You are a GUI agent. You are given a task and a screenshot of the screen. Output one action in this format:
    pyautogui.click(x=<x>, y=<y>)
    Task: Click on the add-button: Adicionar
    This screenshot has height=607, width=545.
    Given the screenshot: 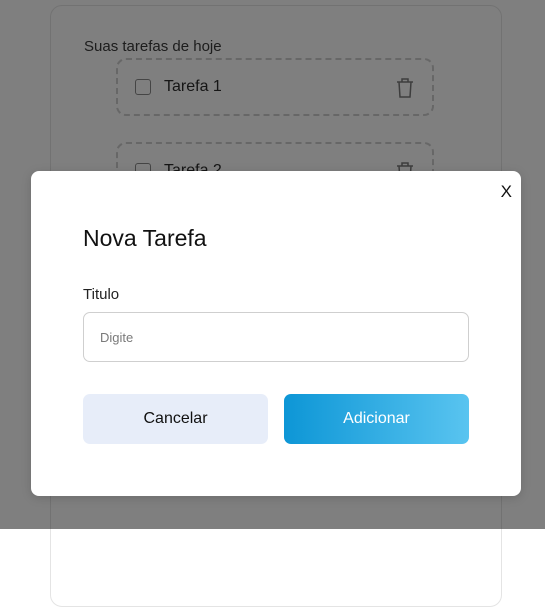 What is the action you would take?
    pyautogui.click(x=376, y=419)
    